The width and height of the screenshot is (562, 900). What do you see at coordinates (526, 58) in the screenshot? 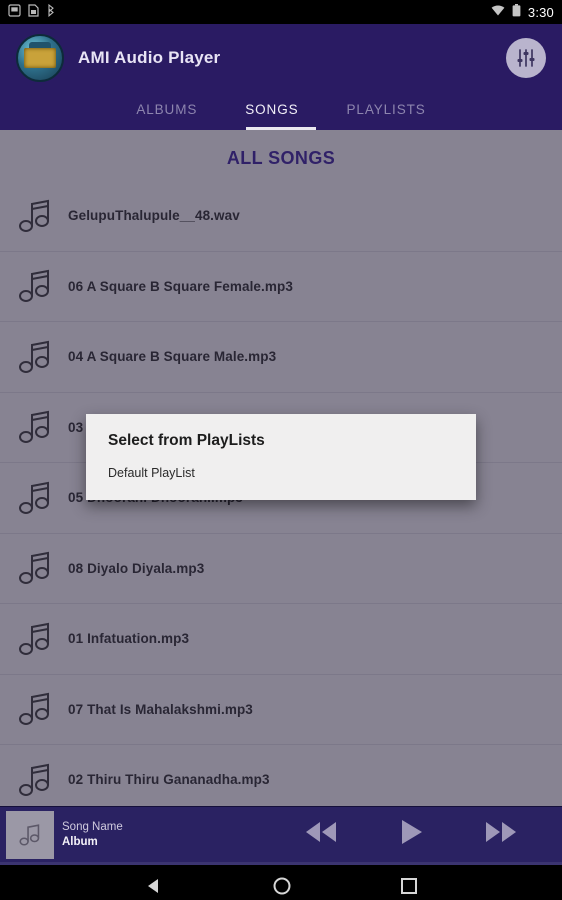
I see `equalizer-icon` at bounding box center [526, 58].